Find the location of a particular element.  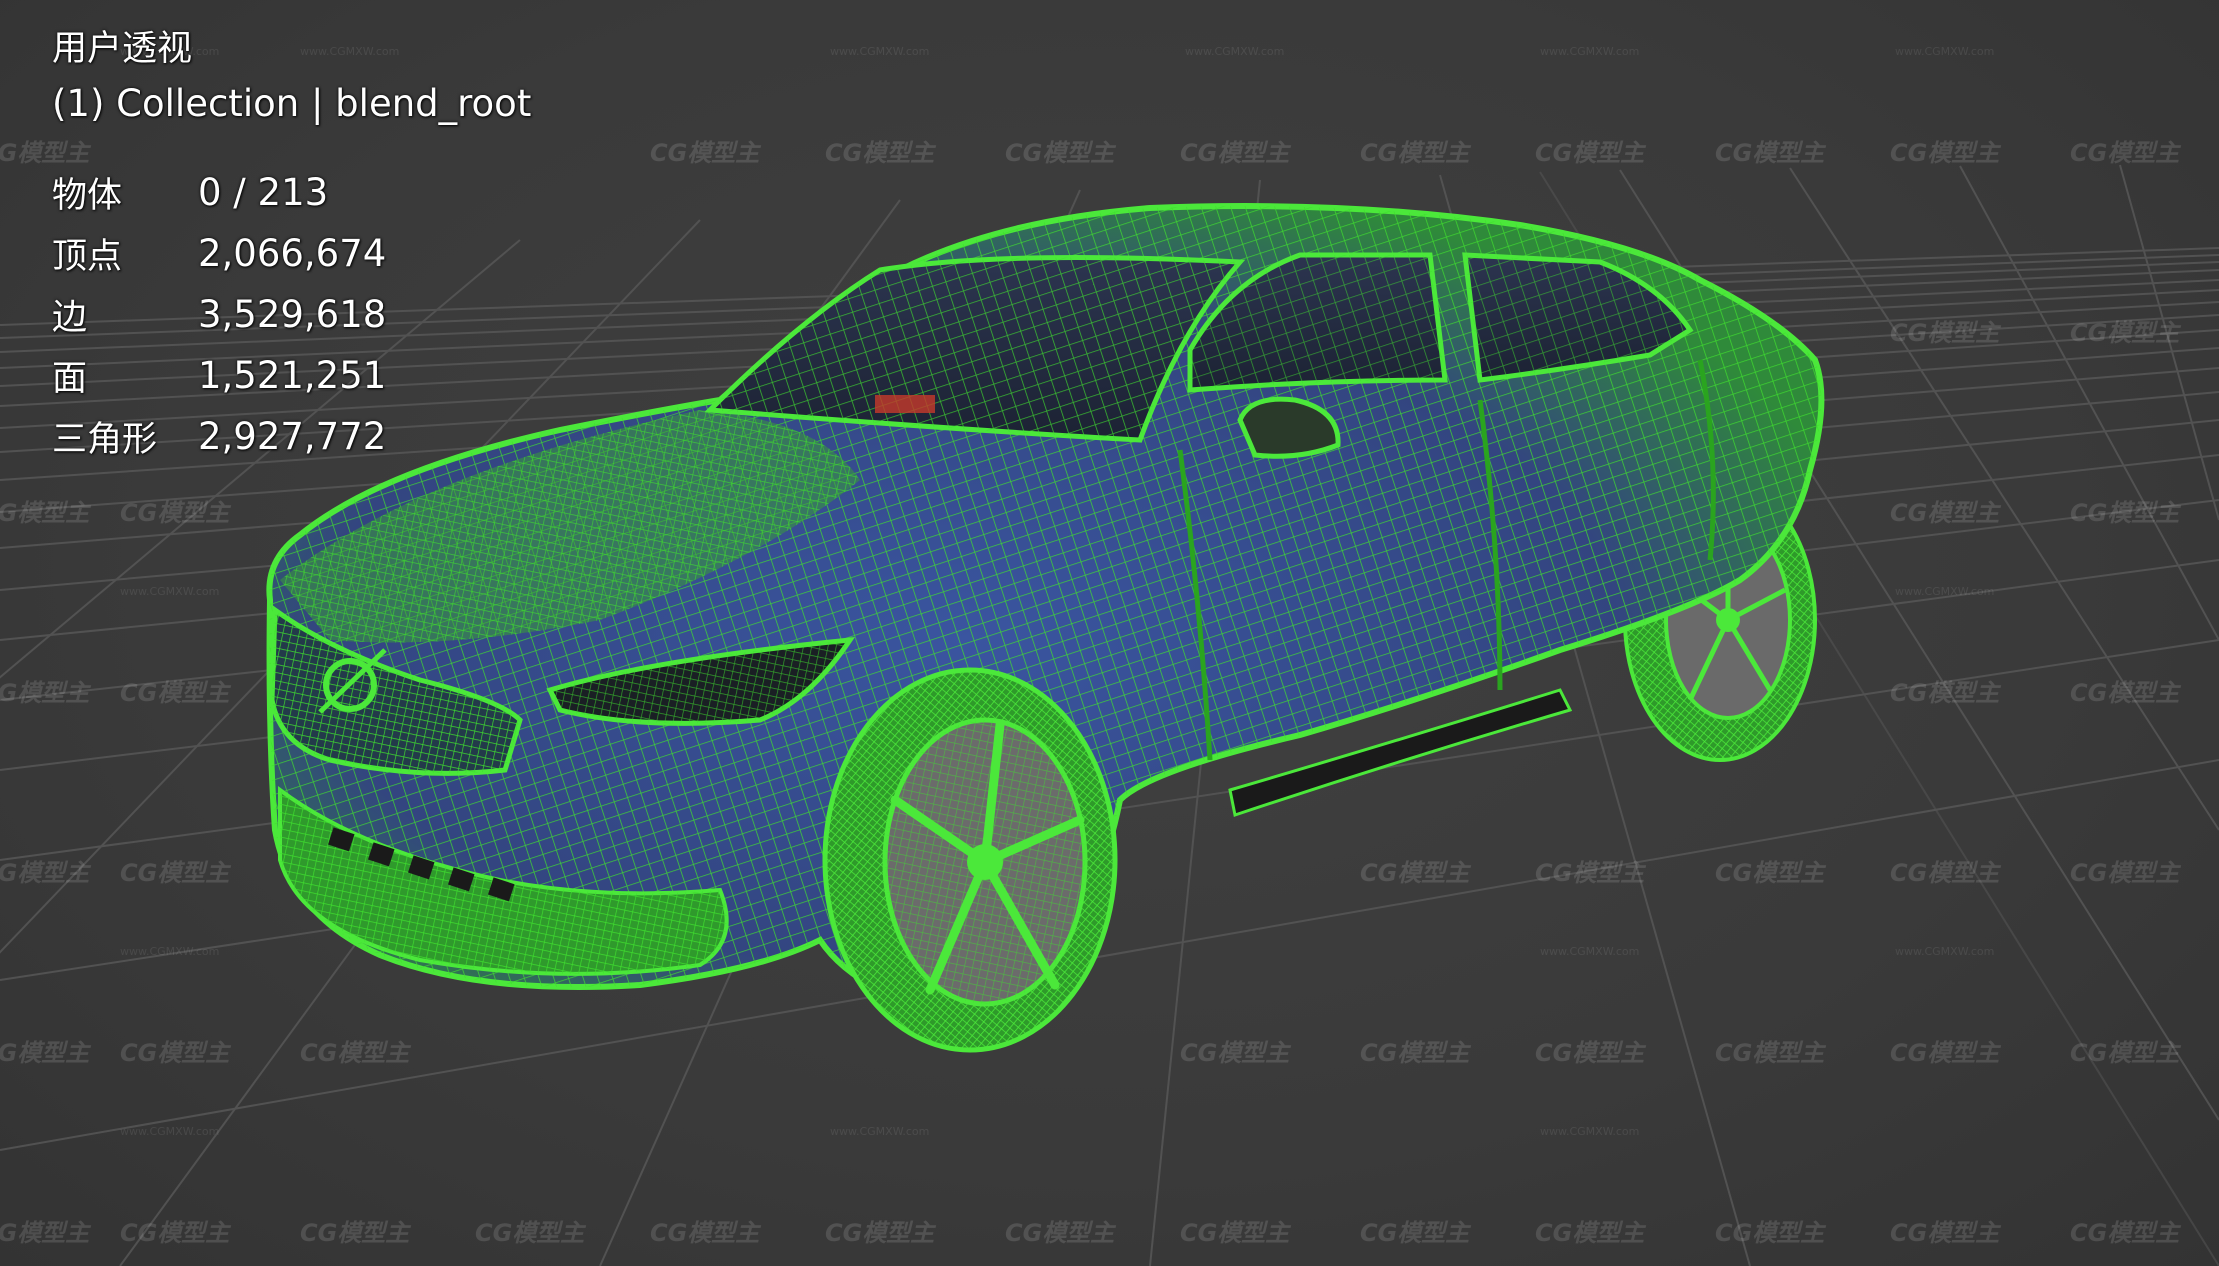

stat-value: 3,529,618 is located at coordinates (292, 314).